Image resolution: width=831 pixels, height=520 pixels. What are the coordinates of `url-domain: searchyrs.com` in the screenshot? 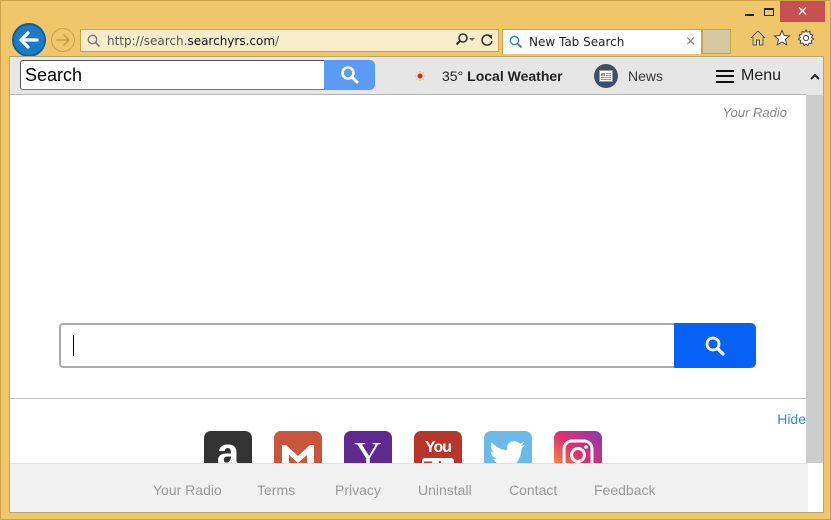 It's located at (231, 40).